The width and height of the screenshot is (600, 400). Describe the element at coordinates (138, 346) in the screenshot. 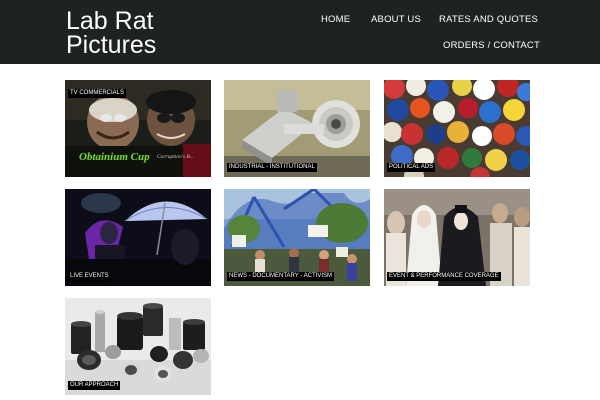

I see `tile-our-approach: OUR APPROACH` at that location.